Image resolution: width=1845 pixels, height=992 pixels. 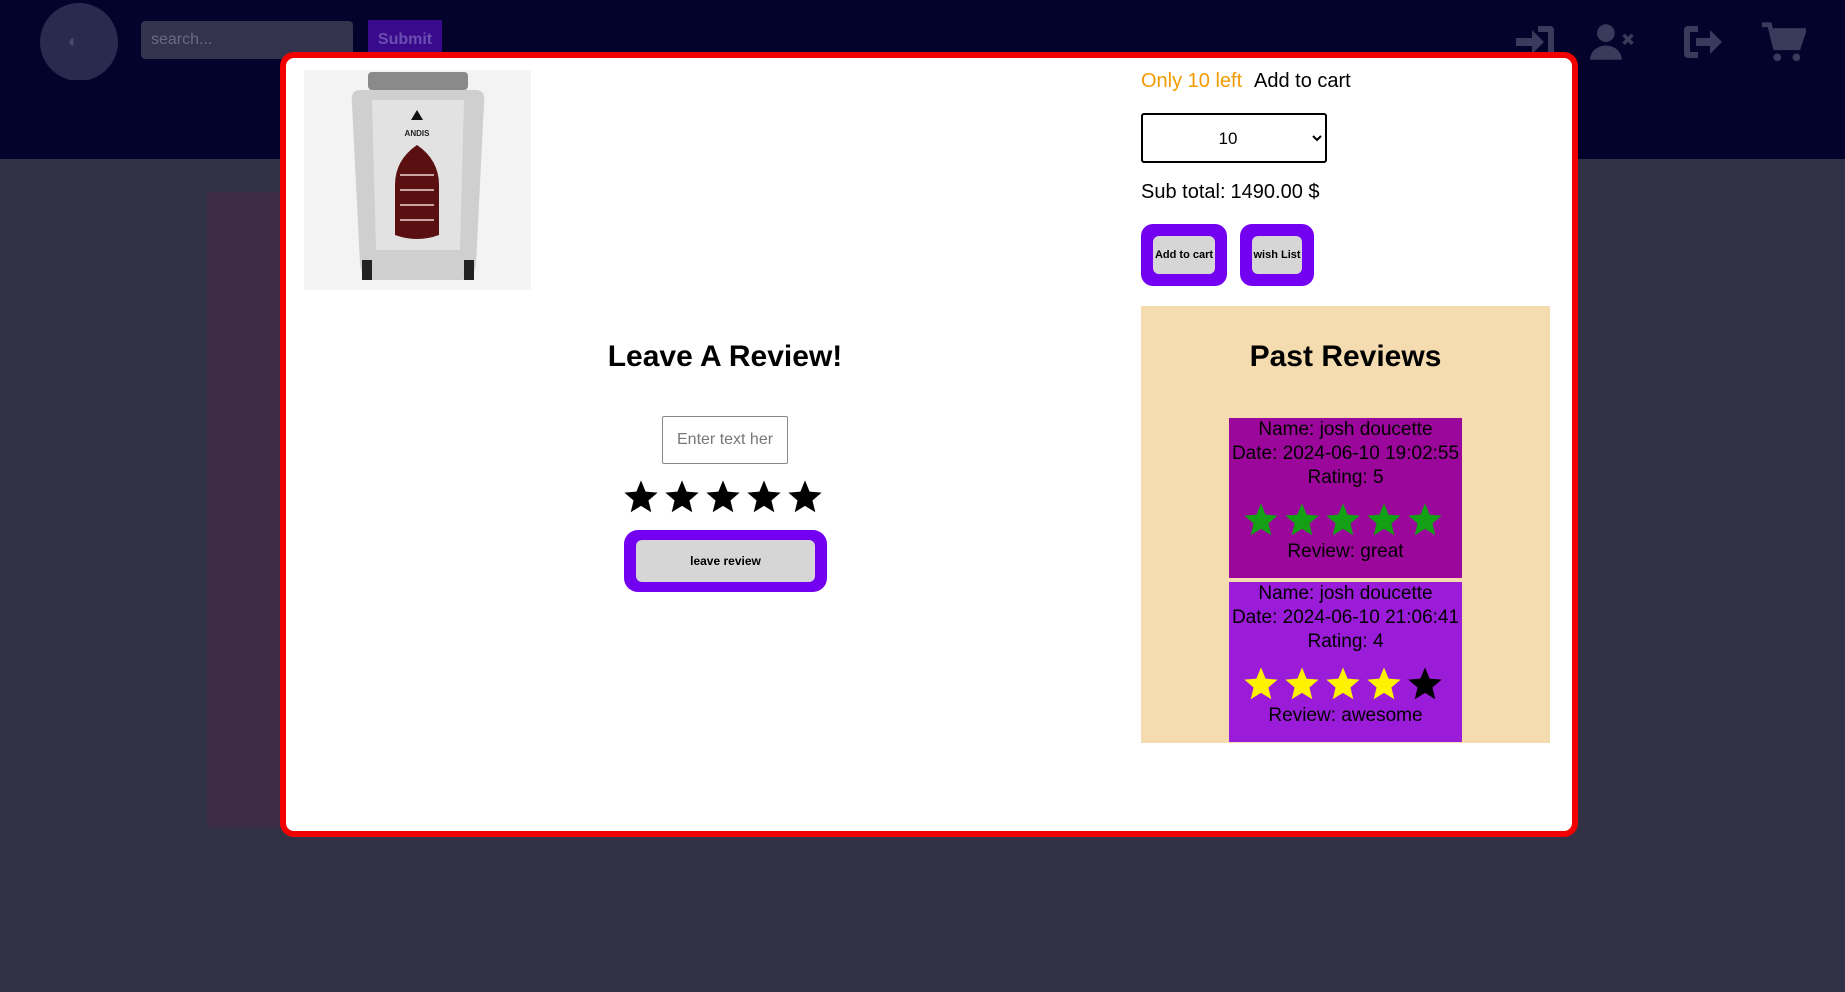 I want to click on svg-text: ANDIS, so click(x=418, y=133).